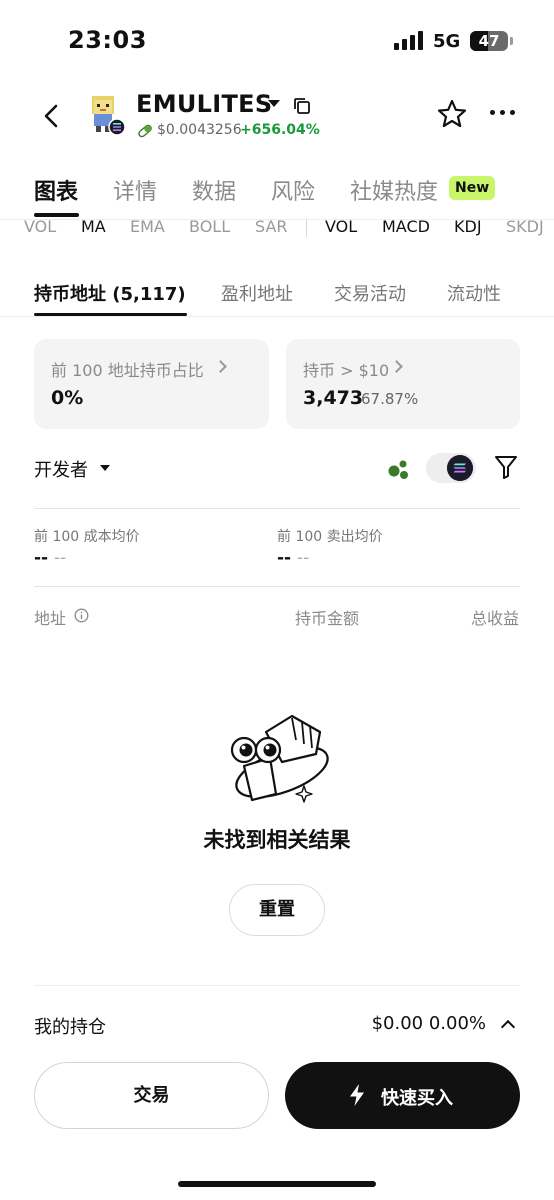  Describe the element at coordinates (277, 40) in the screenshot. I see `status-bar: 23:03 5G 47` at that location.